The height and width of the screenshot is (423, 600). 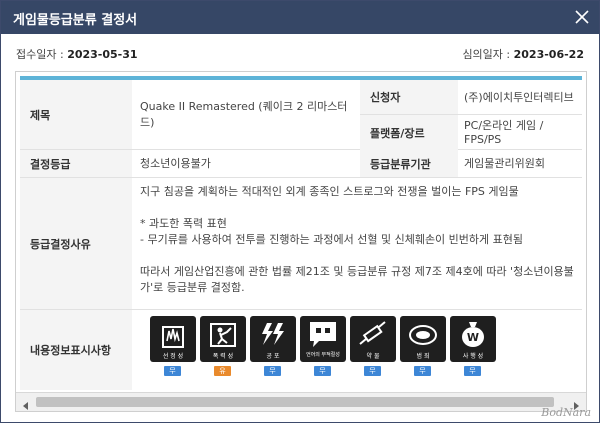 I want to click on agency-label: 등급분류기관, so click(x=409, y=163).